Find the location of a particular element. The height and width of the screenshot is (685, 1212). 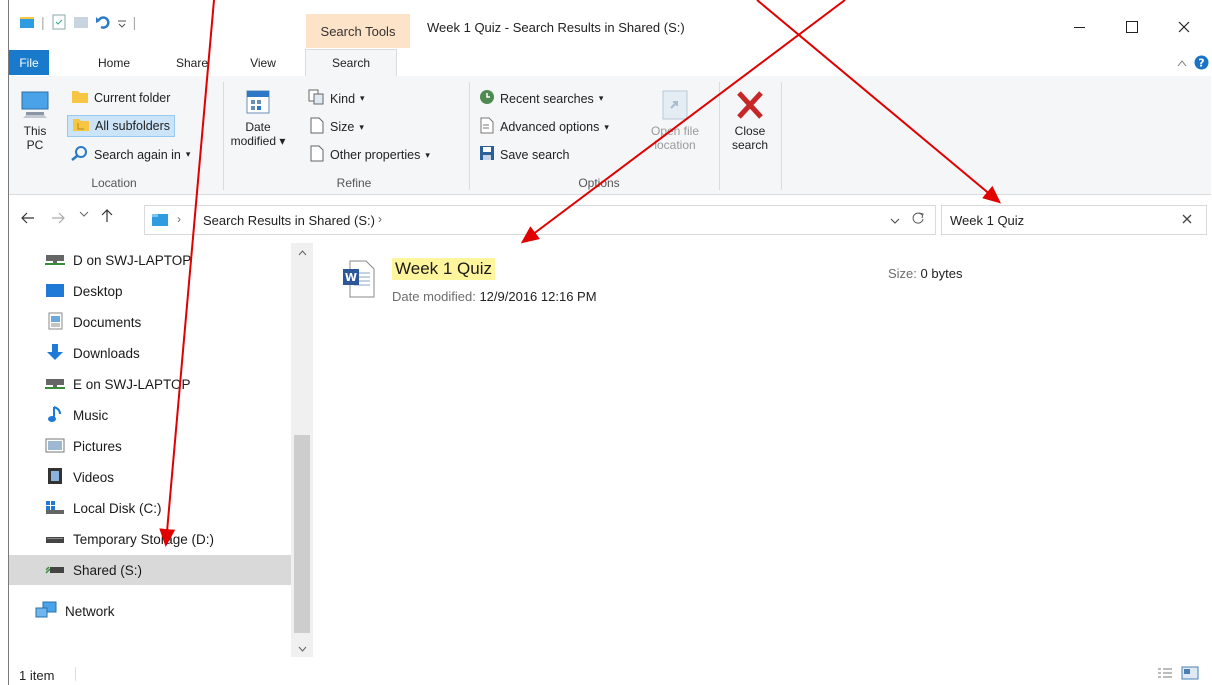

nav-item-network: Network is located at coordinates (150, 611).